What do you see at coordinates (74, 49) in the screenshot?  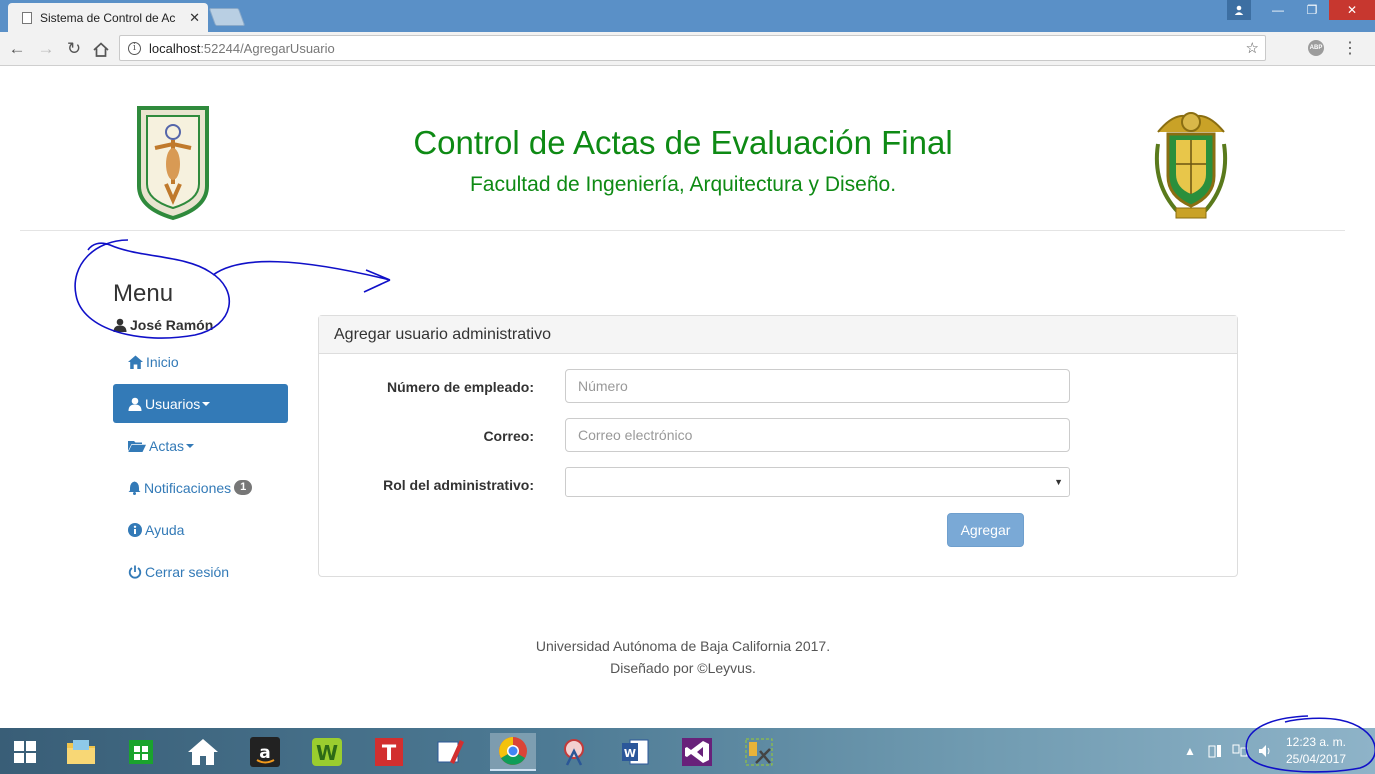 I see `reload-icon: ↻` at bounding box center [74, 49].